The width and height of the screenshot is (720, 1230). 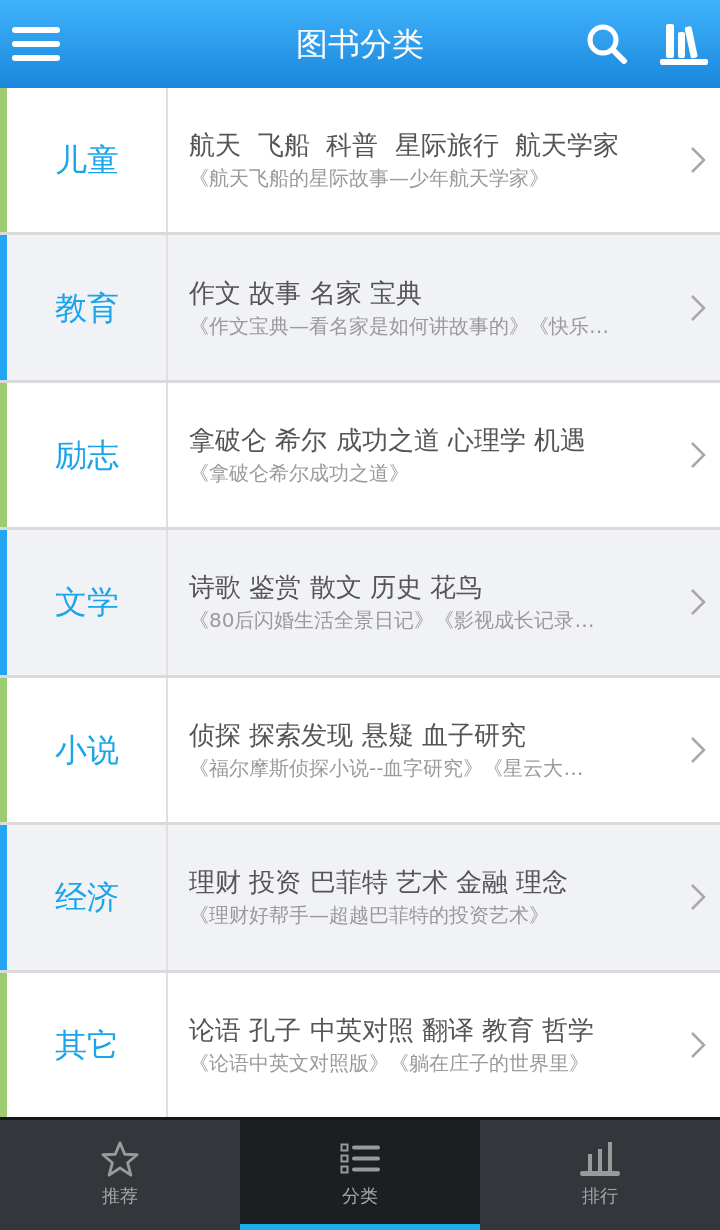 What do you see at coordinates (357, 734) in the screenshot?
I see `keyword-tags: 侦探 探索发现 悬疑 血子研究` at bounding box center [357, 734].